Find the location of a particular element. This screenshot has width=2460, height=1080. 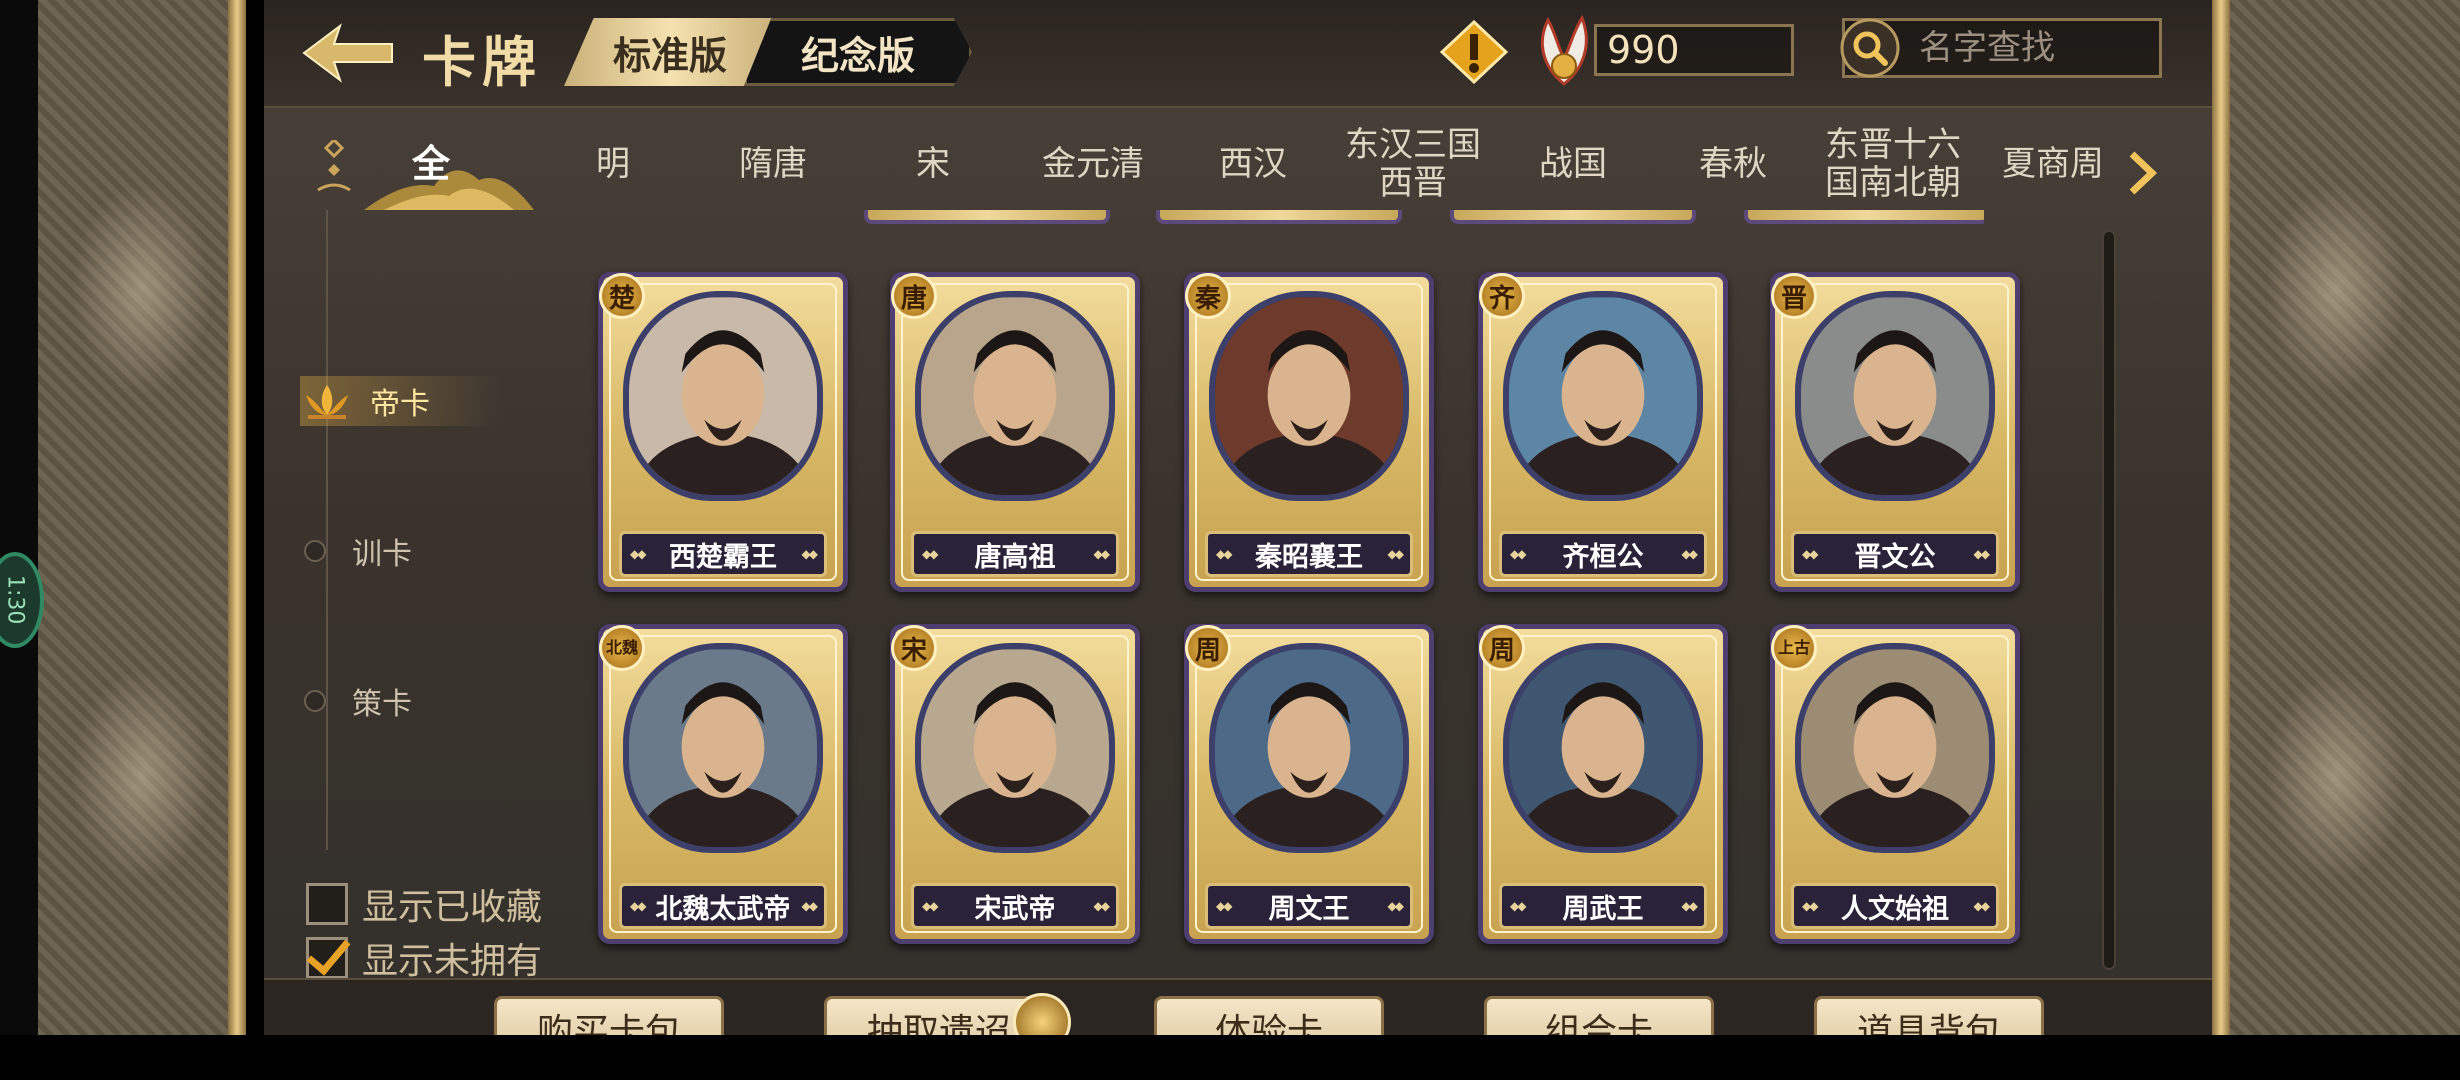

emperor-card: 楚西楚霸王 is located at coordinates (723, 432).